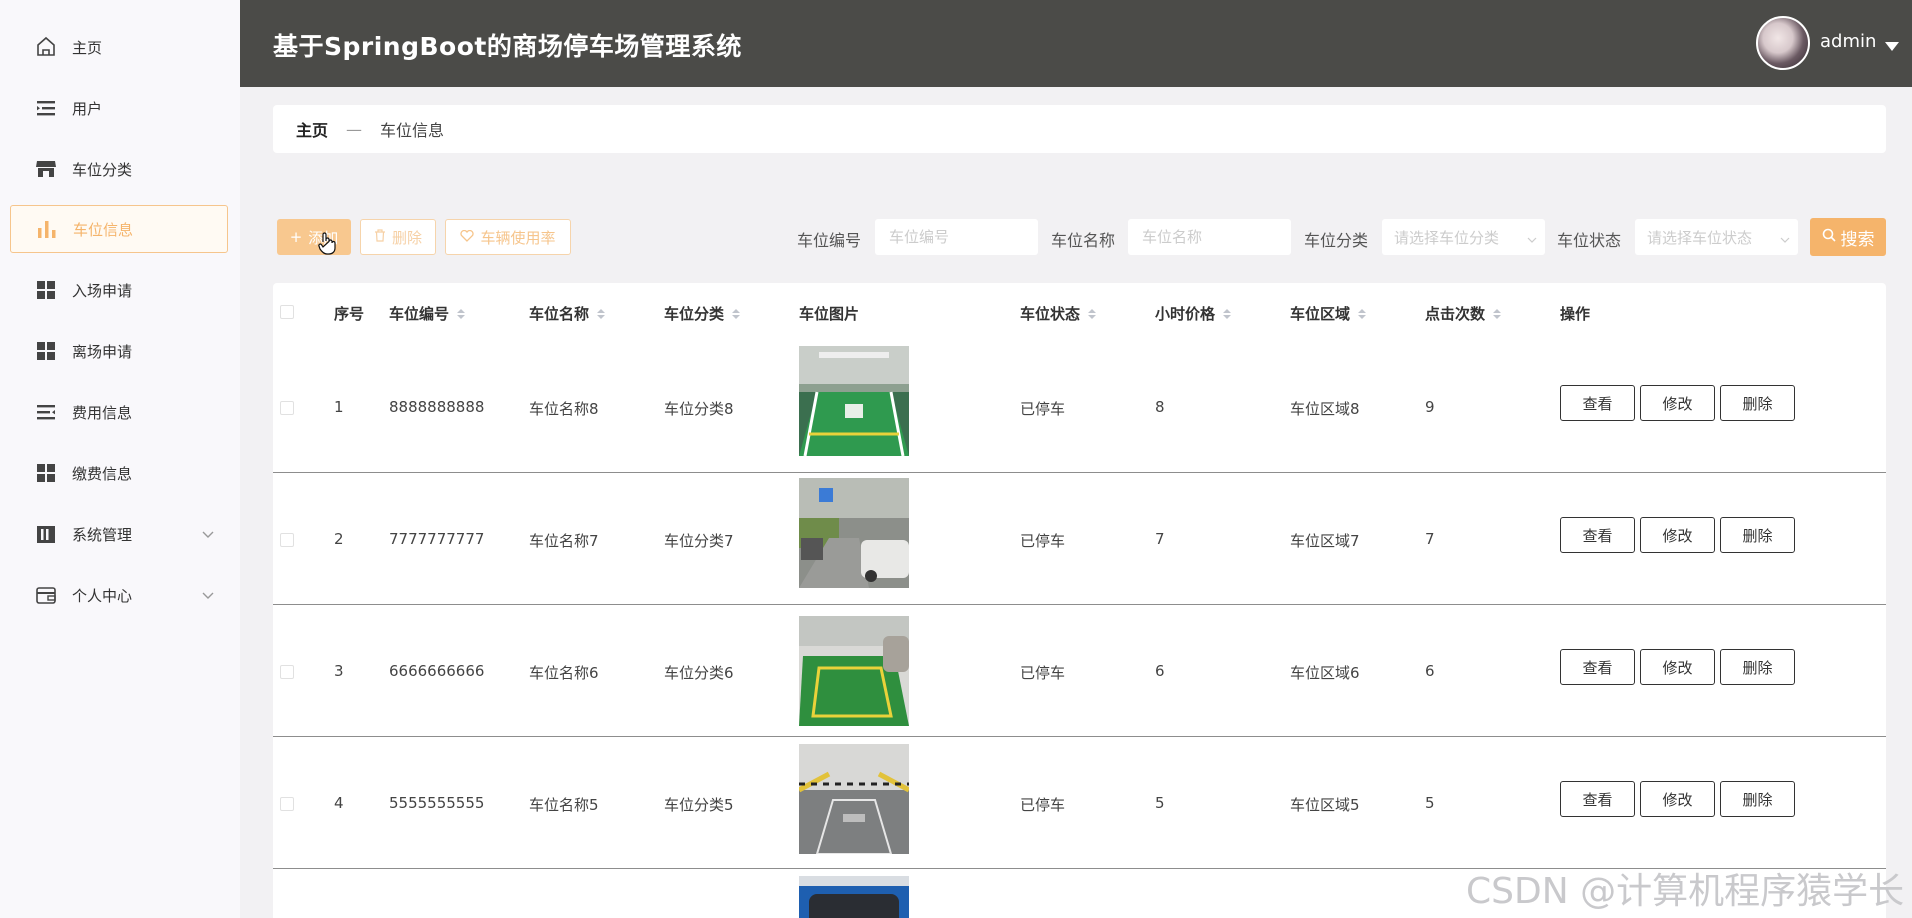  I want to click on column-label: 车位分类, so click(694, 314).